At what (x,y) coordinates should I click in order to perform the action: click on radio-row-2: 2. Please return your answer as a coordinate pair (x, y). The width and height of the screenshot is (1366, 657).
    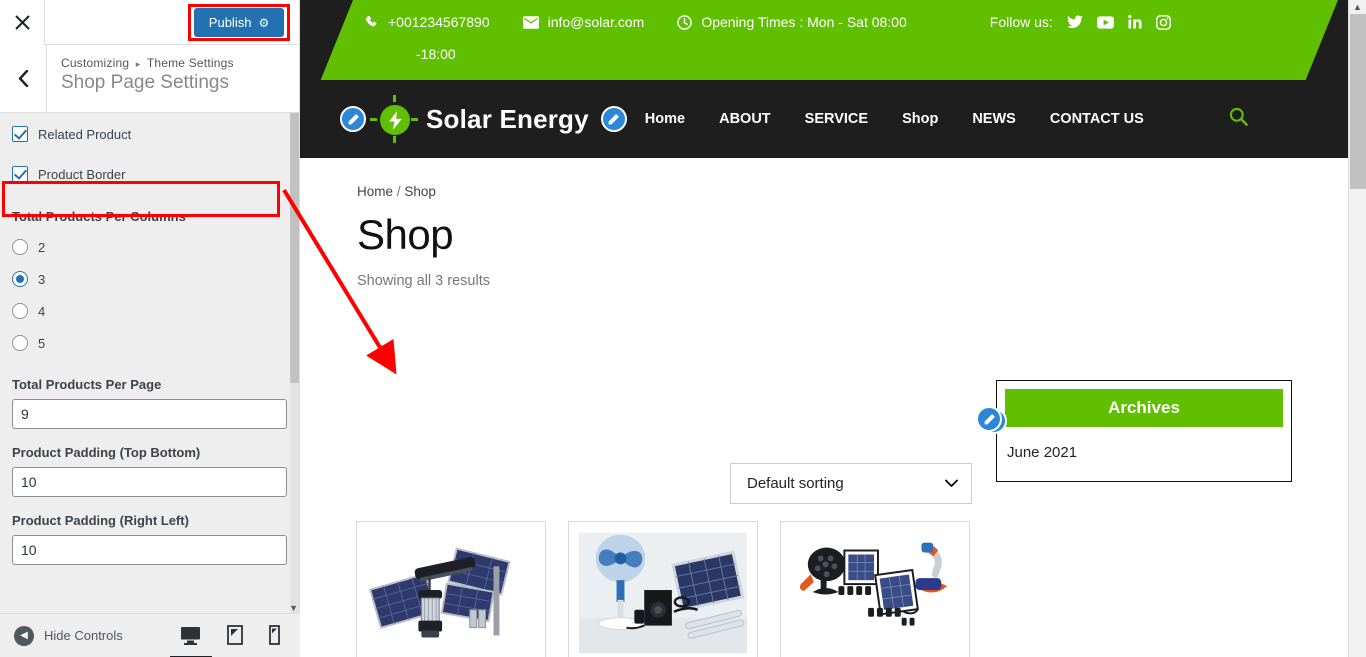
    Looking at the image, I should click on (149, 247).